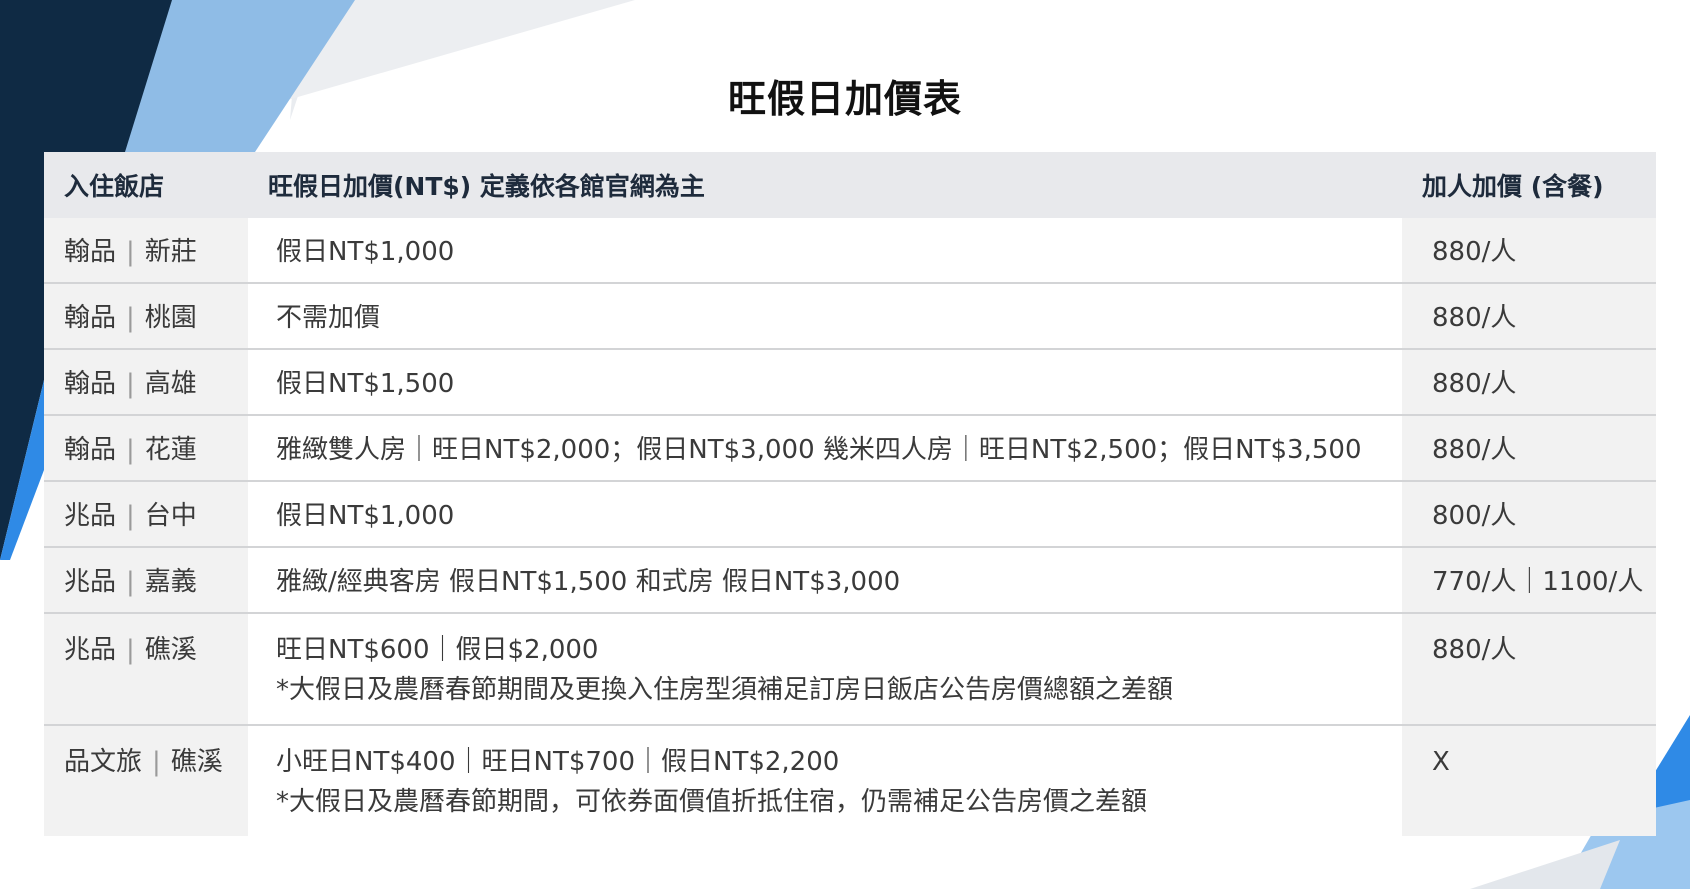 The image size is (1690, 889). I want to click on table-row: 翰品 | 新莊 假日NT$1,000 880/人, so click(850, 251).